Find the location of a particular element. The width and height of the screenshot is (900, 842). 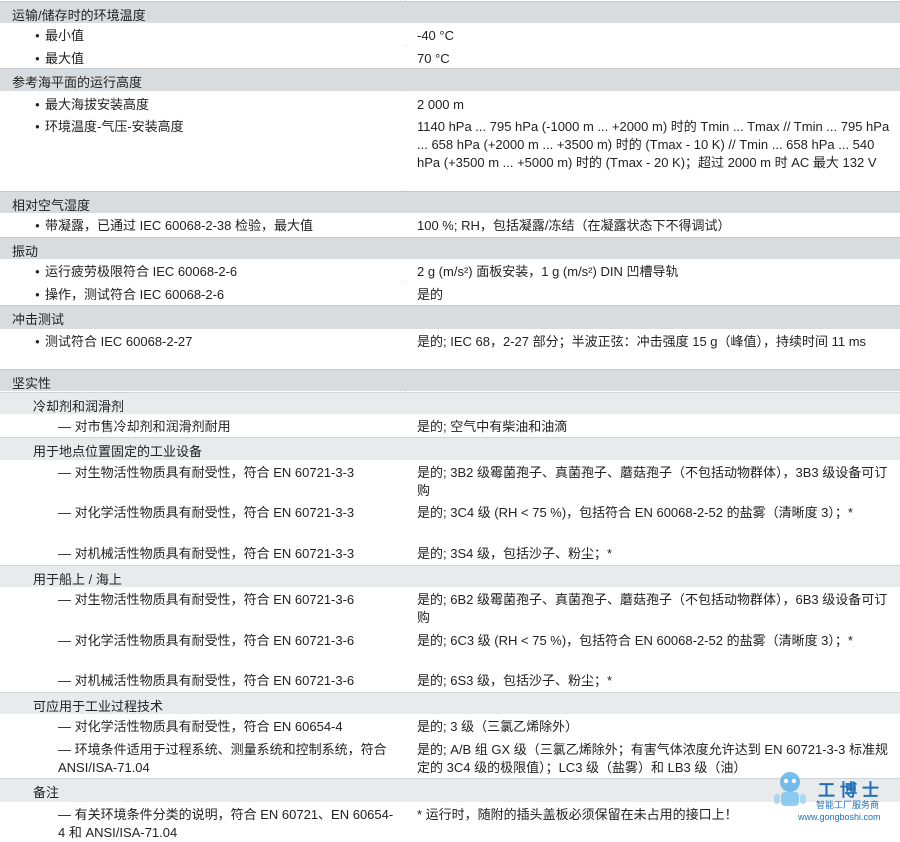

spec-label: ● 操作，测试符合 IEC 60068-2-6 is located at coordinates (217, 295).